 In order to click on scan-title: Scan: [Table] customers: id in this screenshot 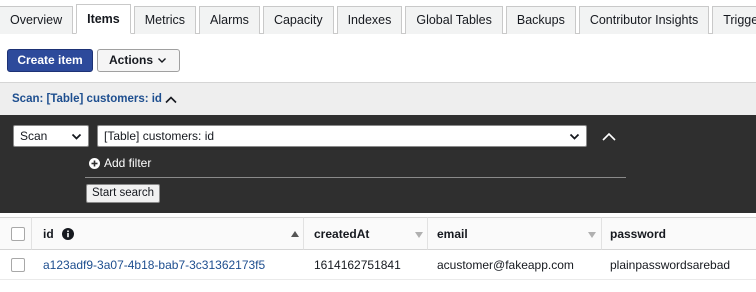, I will do `click(87, 99)`.